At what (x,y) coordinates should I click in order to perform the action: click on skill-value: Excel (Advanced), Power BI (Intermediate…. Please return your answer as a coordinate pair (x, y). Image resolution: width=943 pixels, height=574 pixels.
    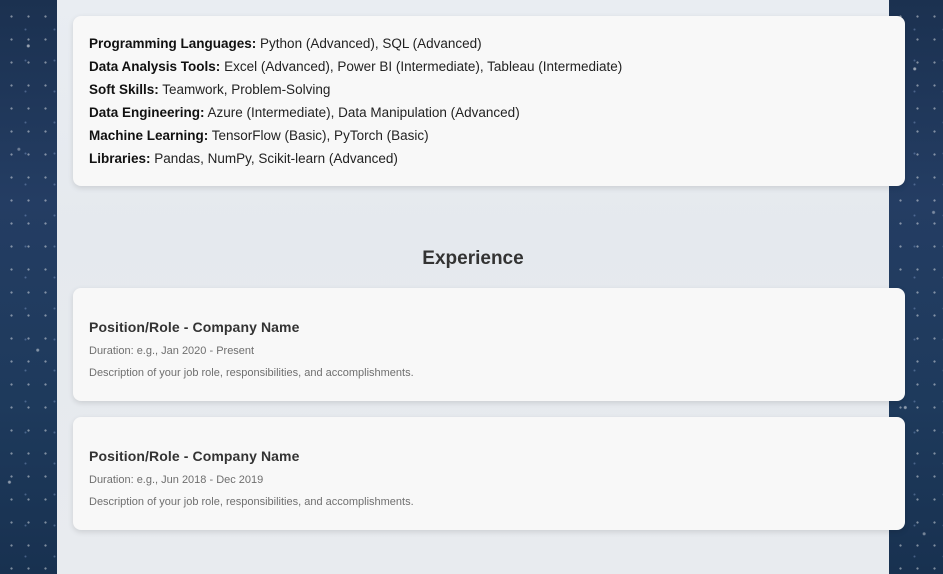
    Looking at the image, I should click on (423, 66).